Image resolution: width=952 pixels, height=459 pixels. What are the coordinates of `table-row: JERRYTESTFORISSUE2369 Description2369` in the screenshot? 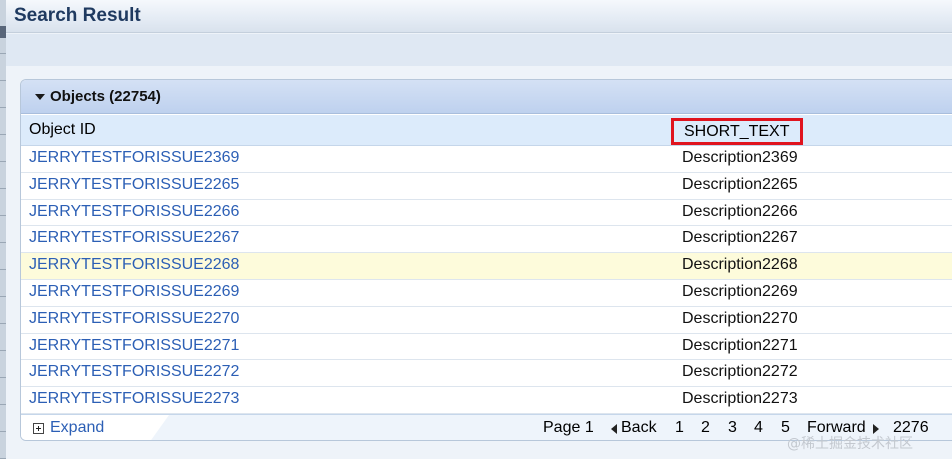 It's located at (486, 159).